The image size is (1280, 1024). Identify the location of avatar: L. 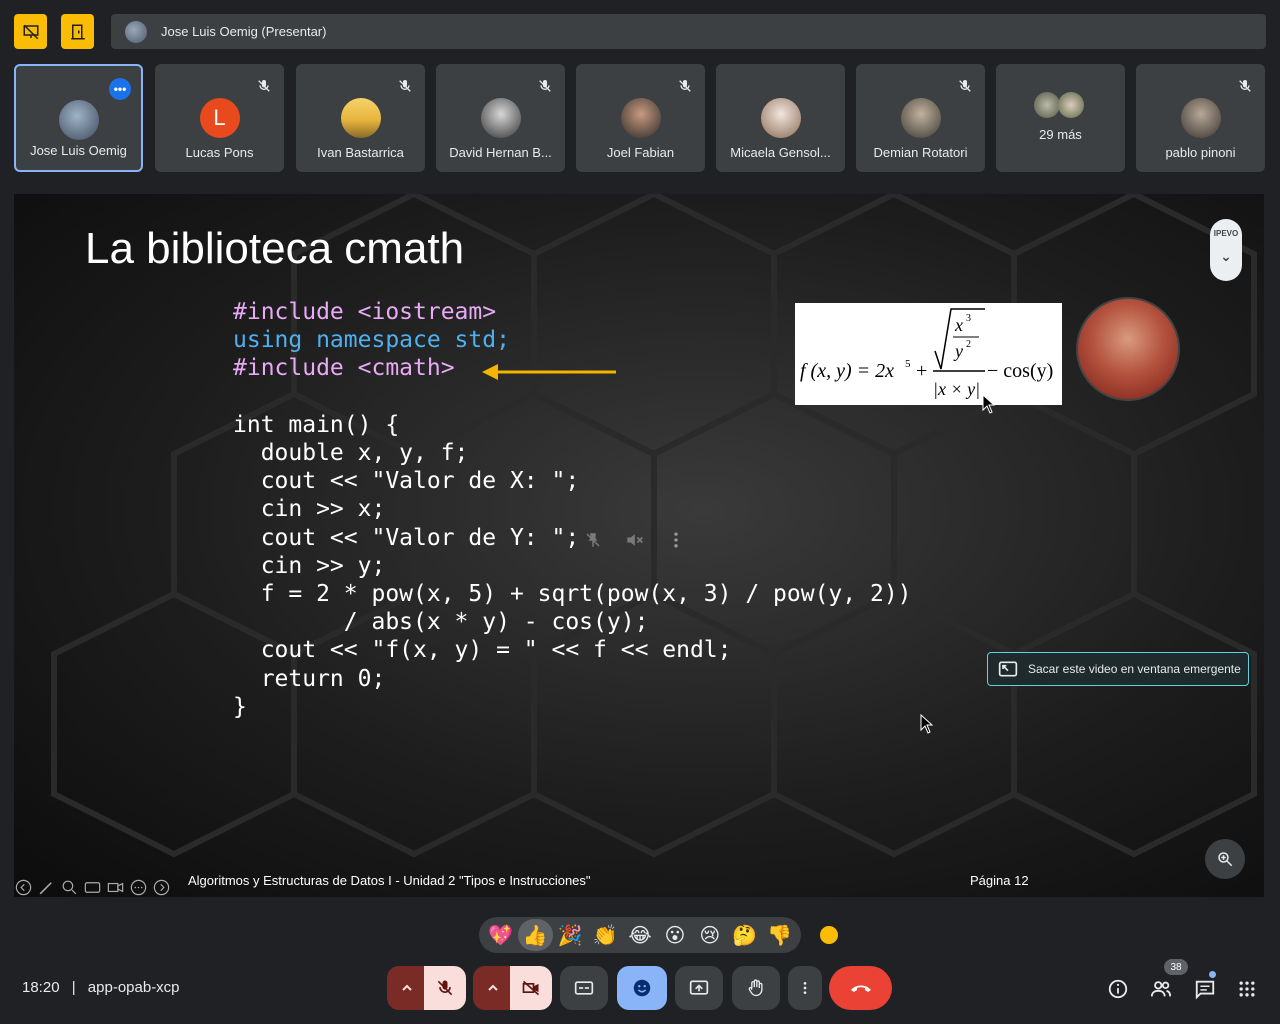
(219, 118).